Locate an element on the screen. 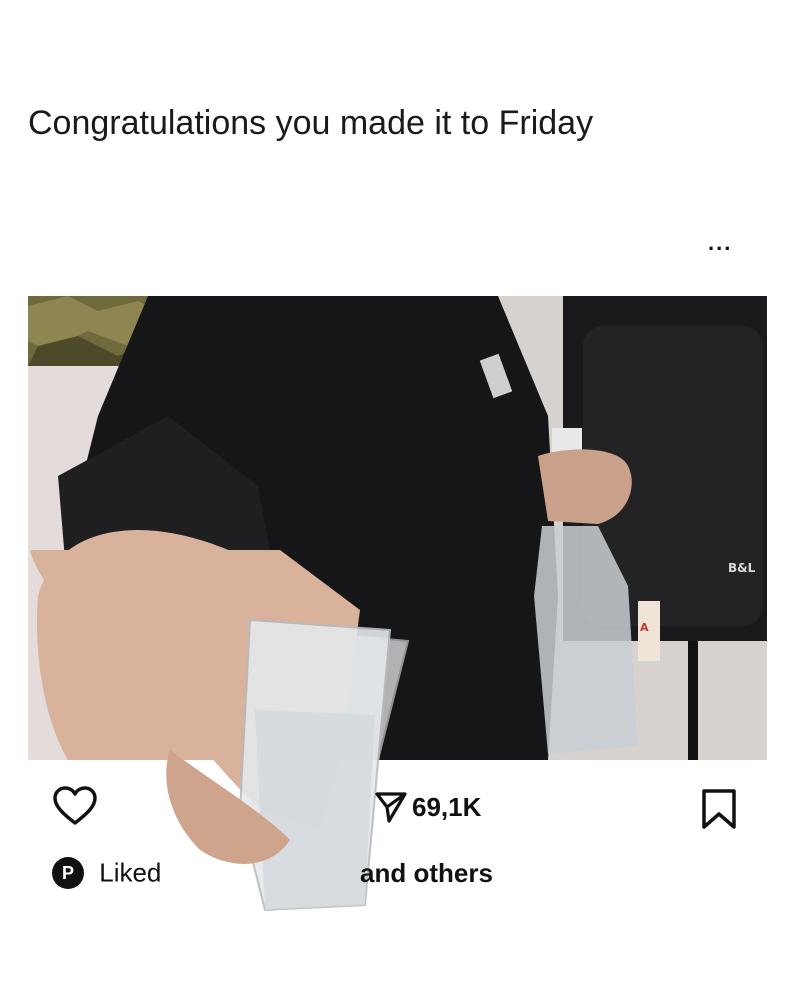 The width and height of the screenshot is (791, 1000). bookmark-icon is located at coordinates (719, 809).